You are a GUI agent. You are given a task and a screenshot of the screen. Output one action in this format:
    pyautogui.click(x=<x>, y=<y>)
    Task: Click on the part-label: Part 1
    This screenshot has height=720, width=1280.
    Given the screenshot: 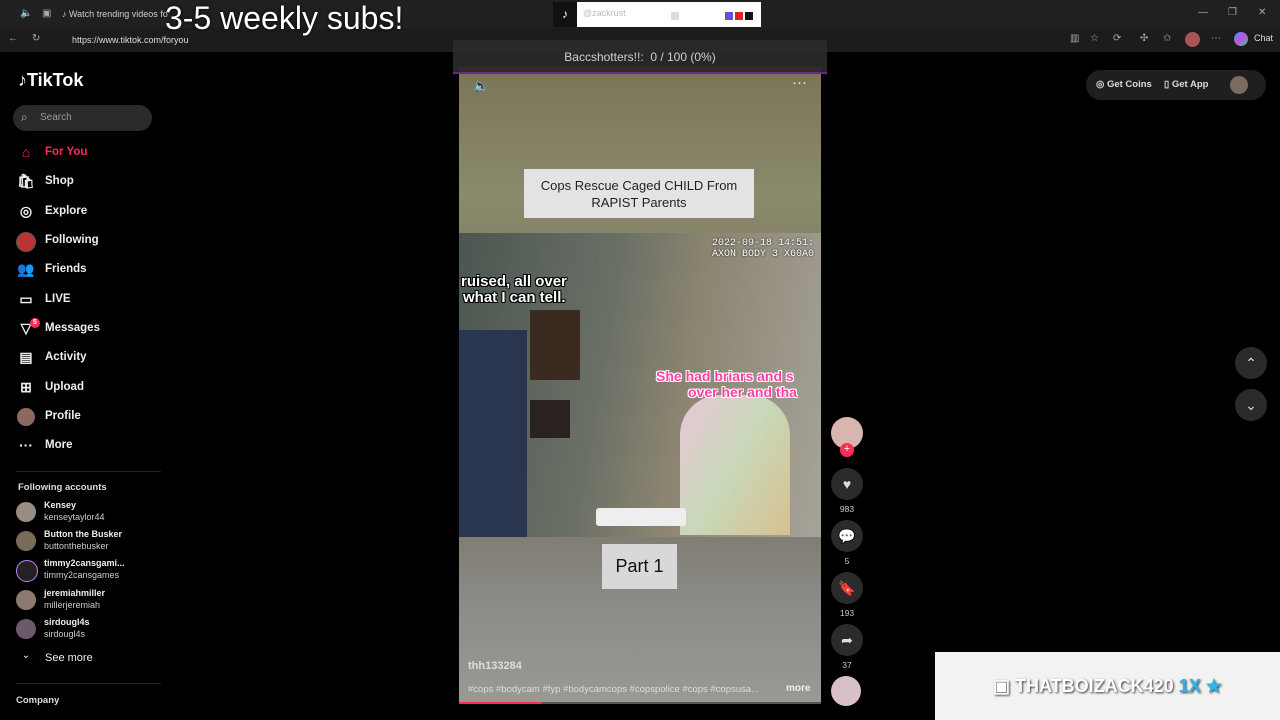 What is the action you would take?
    pyautogui.click(x=639, y=566)
    